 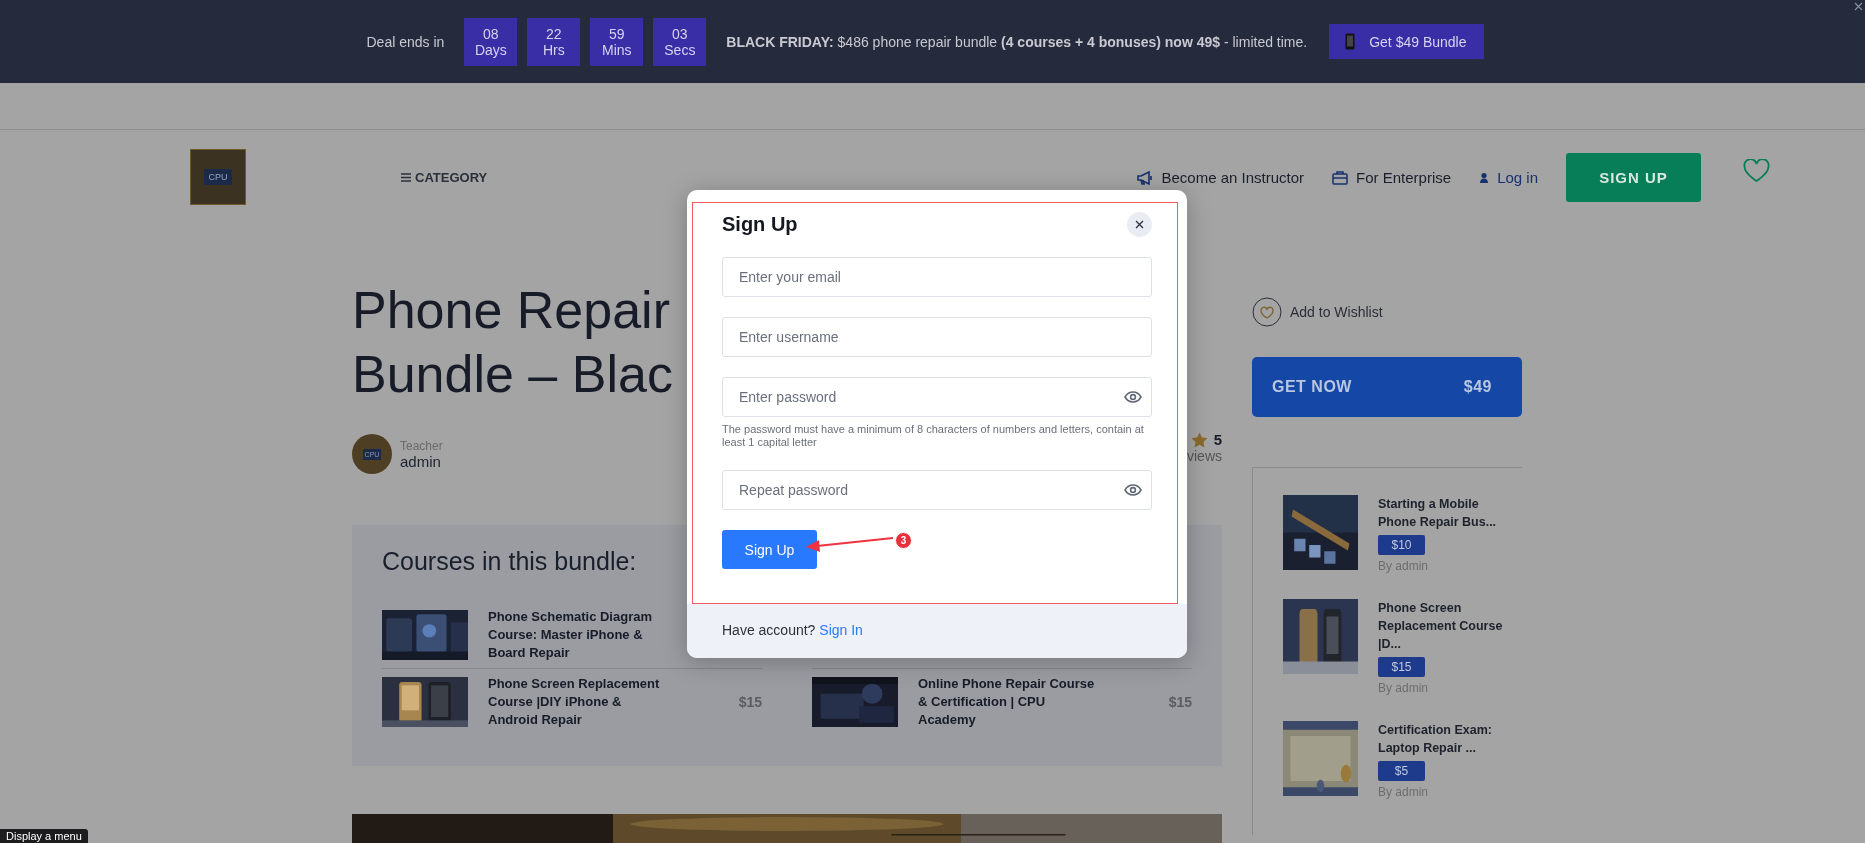 What do you see at coordinates (405, 41) in the screenshot?
I see `countdown-label: Deal ends in` at bounding box center [405, 41].